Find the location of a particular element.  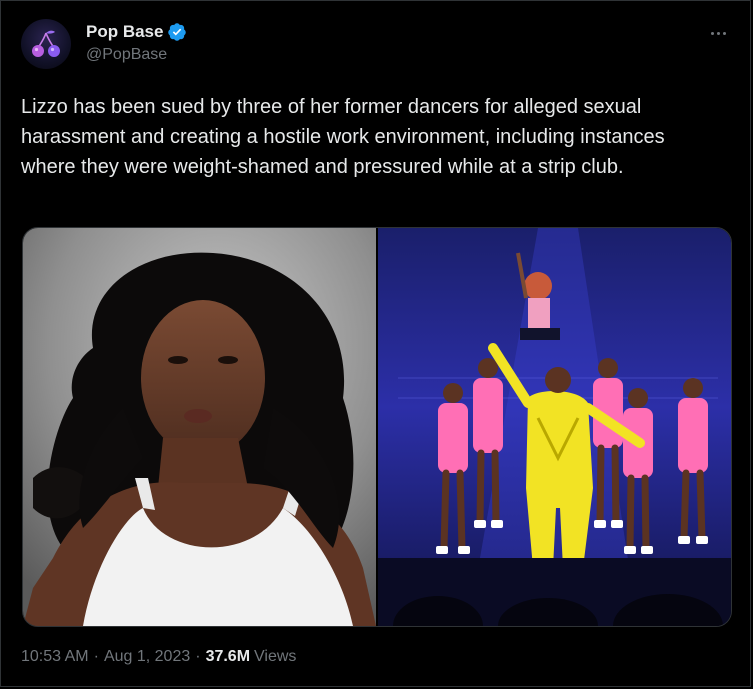

display-name-row: Pop Base is located at coordinates (136, 32).